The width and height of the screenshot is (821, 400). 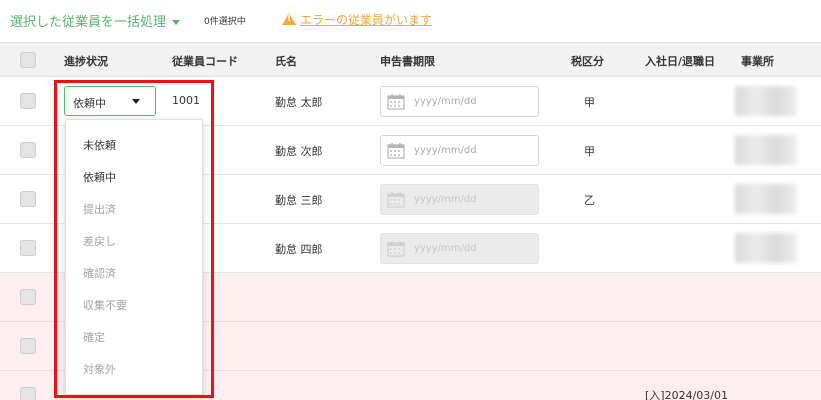 What do you see at coordinates (205, 61) in the screenshot?
I see `header-employee-code: 従業員コード` at bounding box center [205, 61].